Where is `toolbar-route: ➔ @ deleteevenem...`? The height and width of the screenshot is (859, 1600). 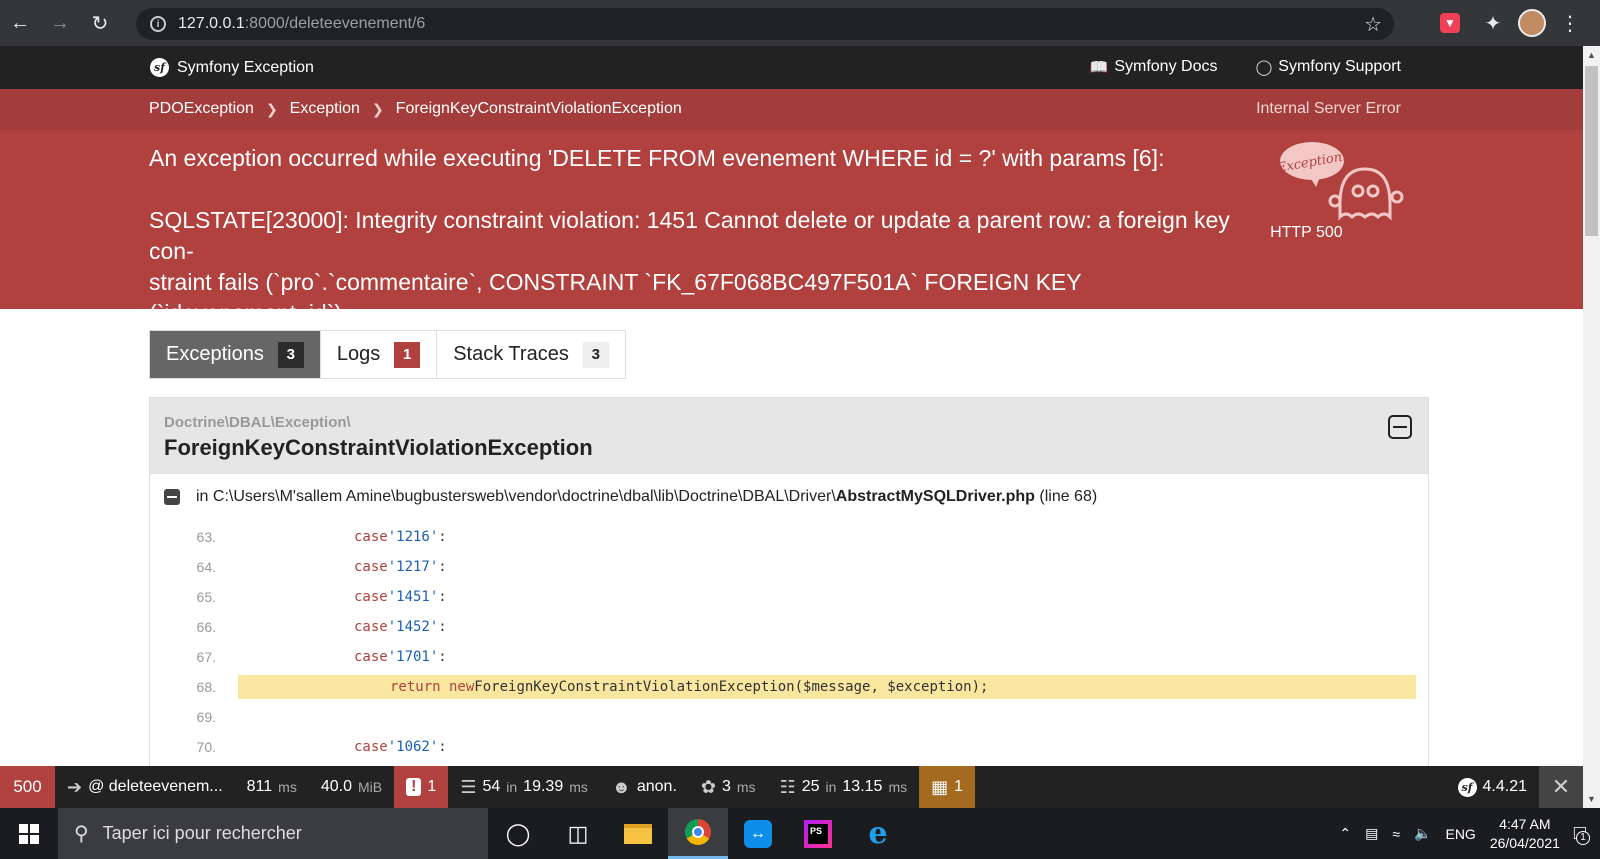
toolbar-route: ➔ @ deleteevenem... is located at coordinates (145, 787).